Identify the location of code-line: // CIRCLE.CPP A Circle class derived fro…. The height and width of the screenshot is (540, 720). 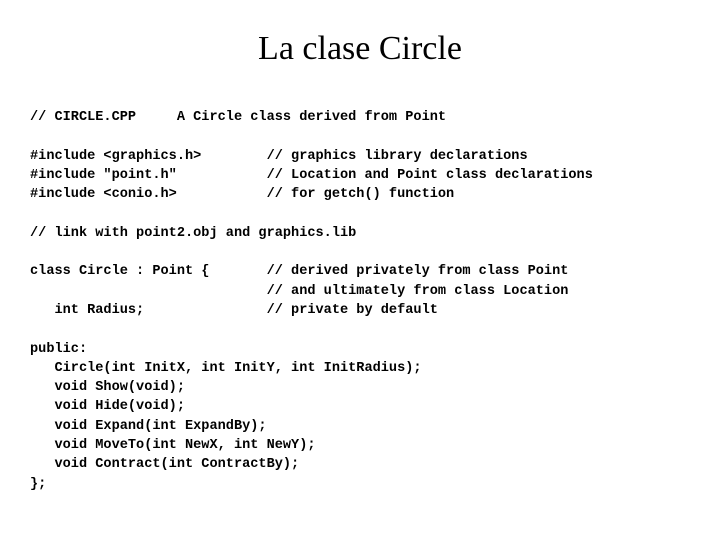
(238, 117).